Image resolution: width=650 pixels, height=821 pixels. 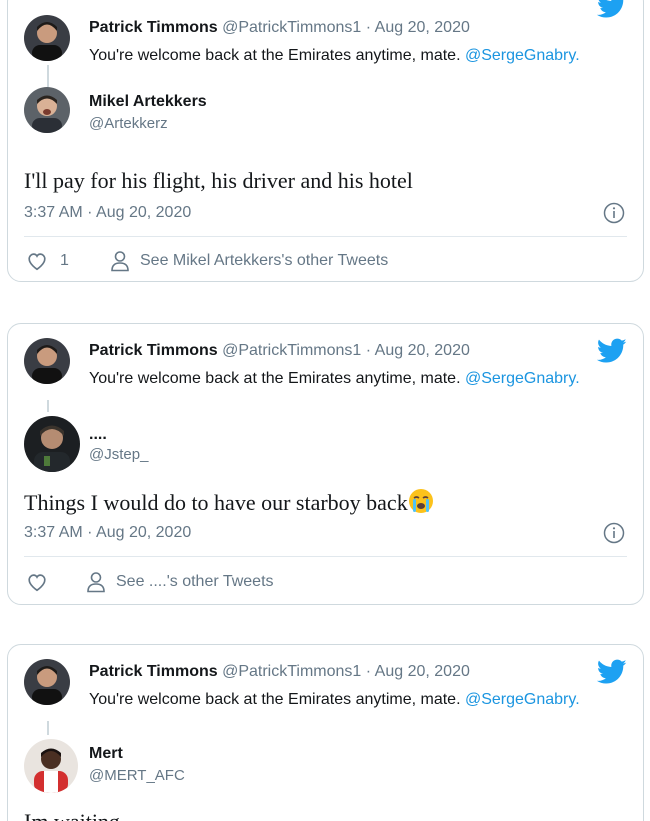 I want to click on tweet-author: Mert @MERT_AFC, so click(x=174, y=766).